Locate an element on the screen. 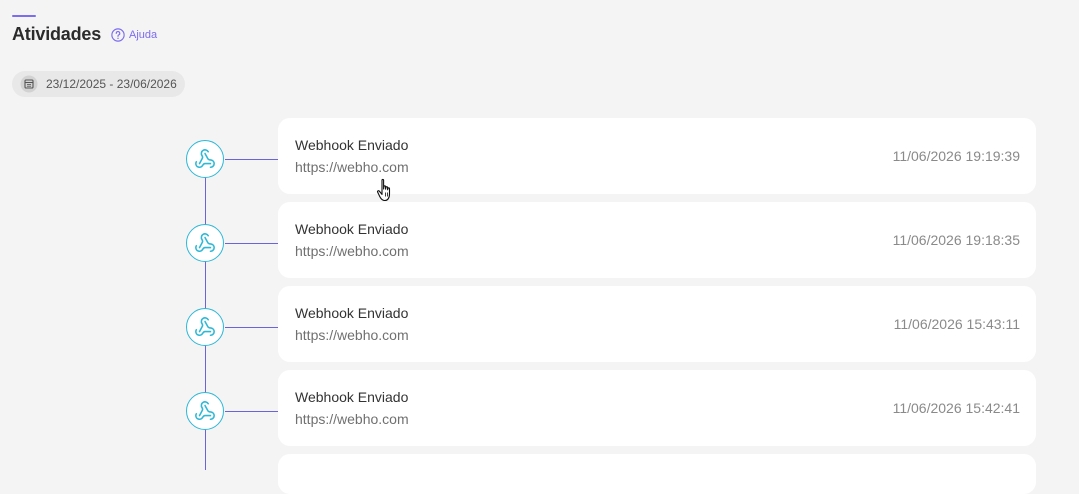  activity-timestamp: 11/06/2026 15:42:41 is located at coordinates (956, 408).